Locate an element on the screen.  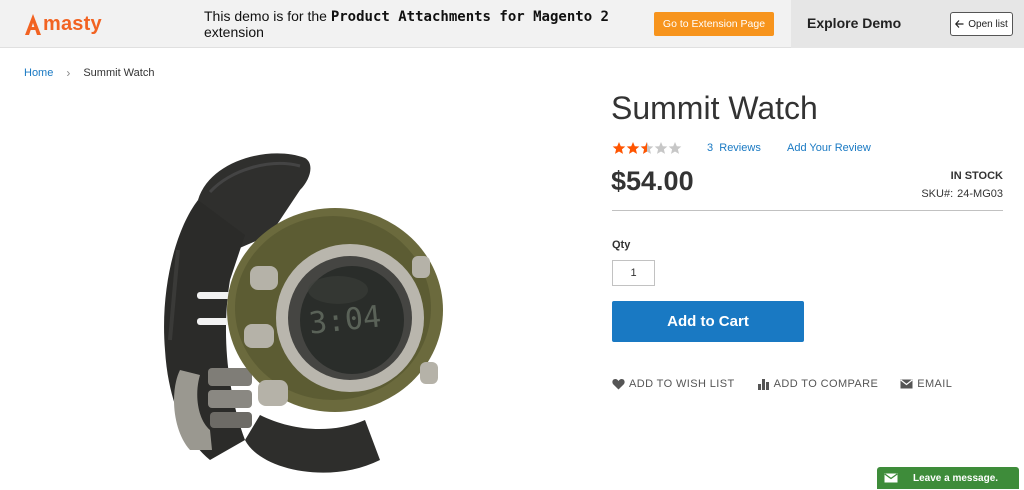
amasty-logo: masty is located at coordinates (63, 24).